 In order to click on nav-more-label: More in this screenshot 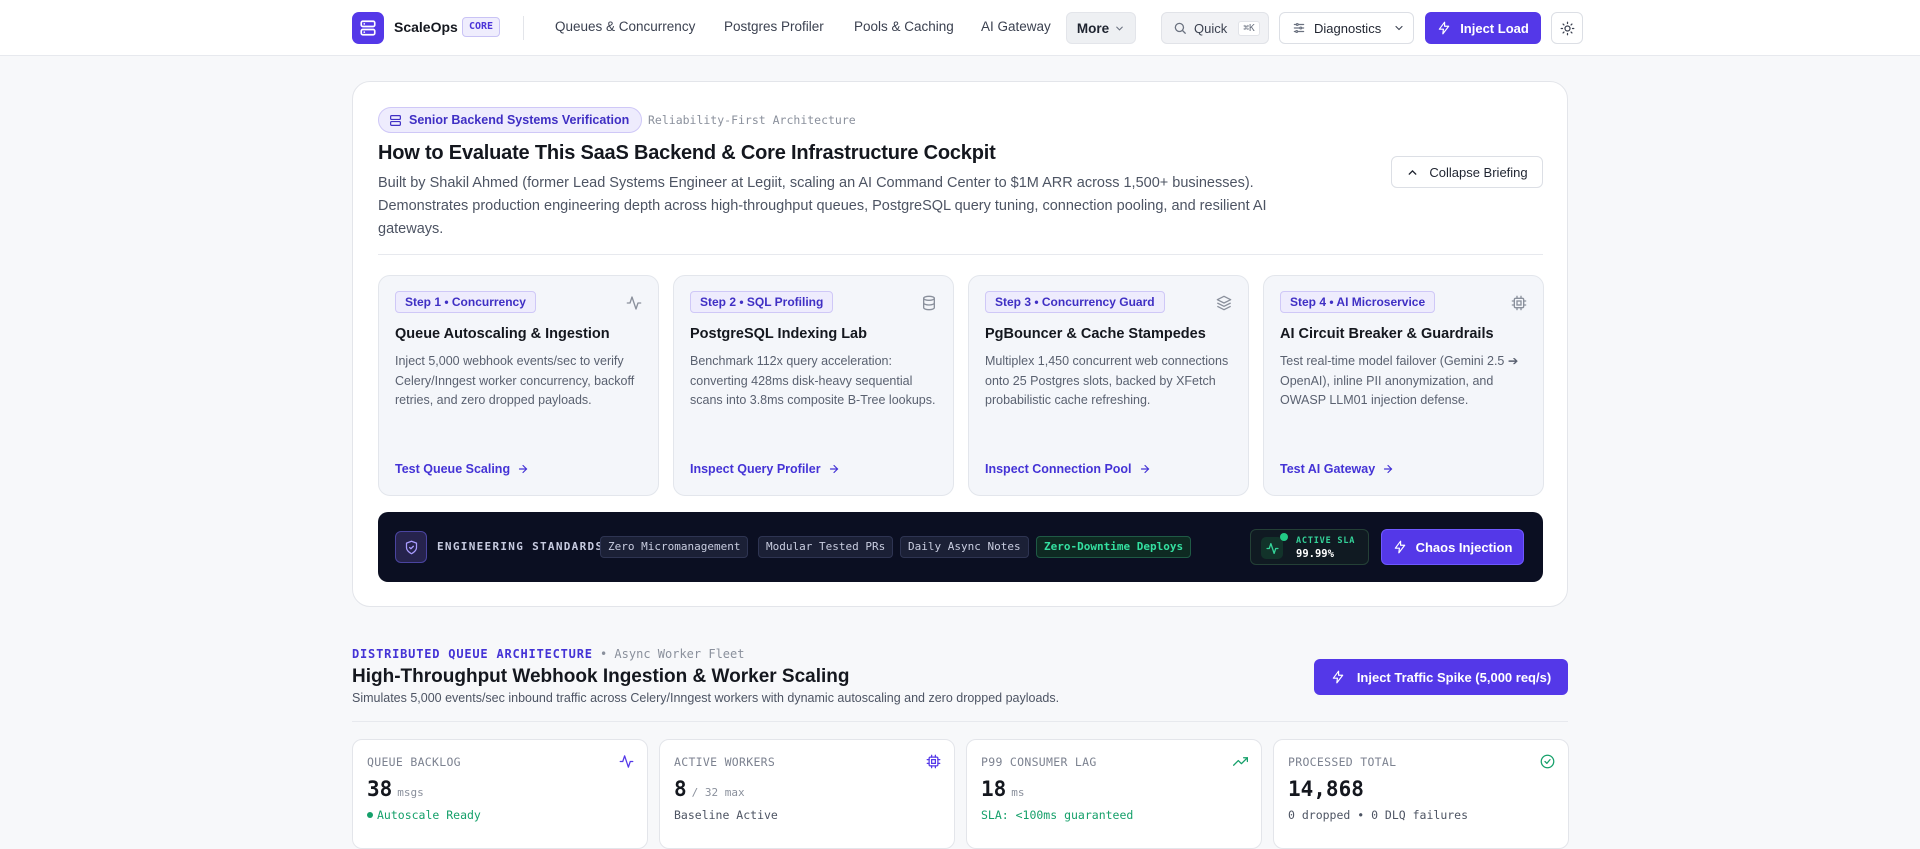, I will do `click(1093, 28)`.